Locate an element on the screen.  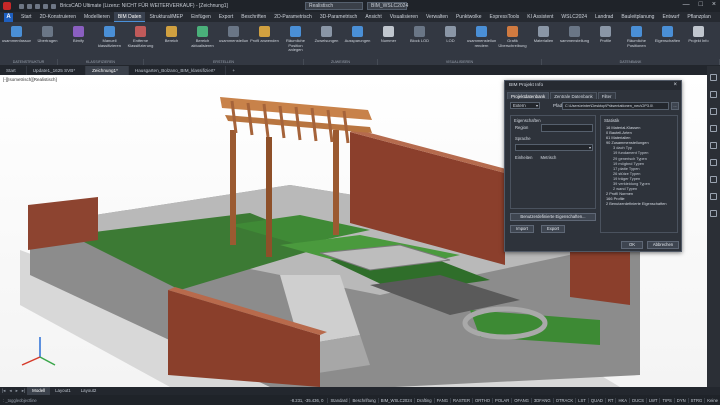
bimify-button: Bimify is located at coordinates (78, 34).